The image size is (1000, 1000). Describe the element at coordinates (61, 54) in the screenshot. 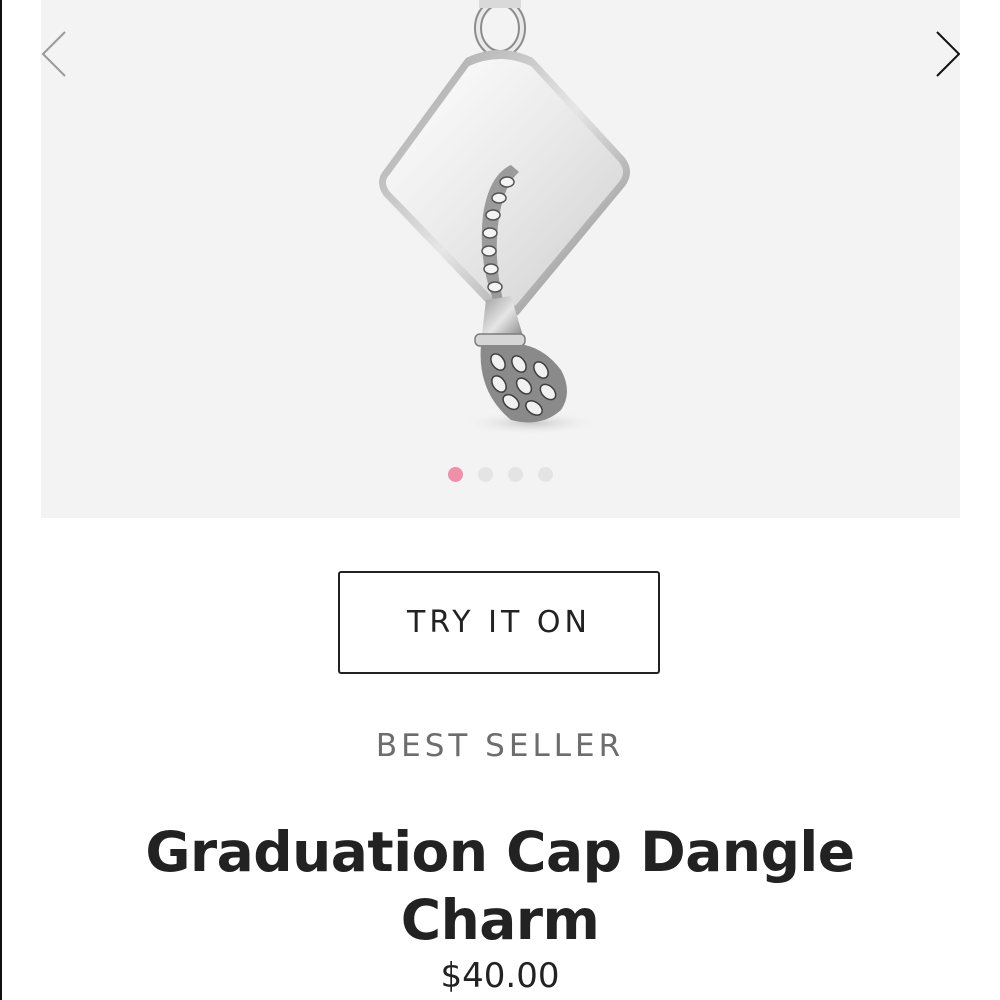

I see `chevron-left-icon` at that location.